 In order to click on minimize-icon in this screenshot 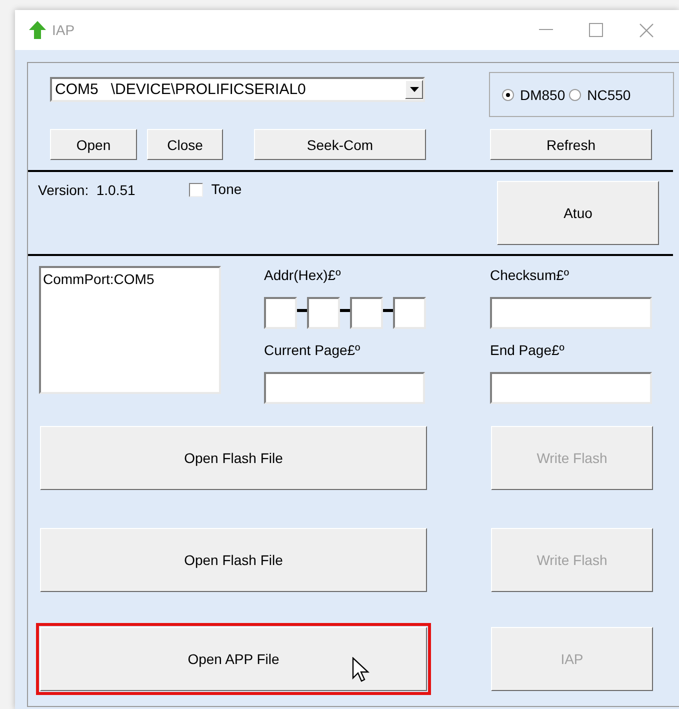, I will do `click(546, 30)`.